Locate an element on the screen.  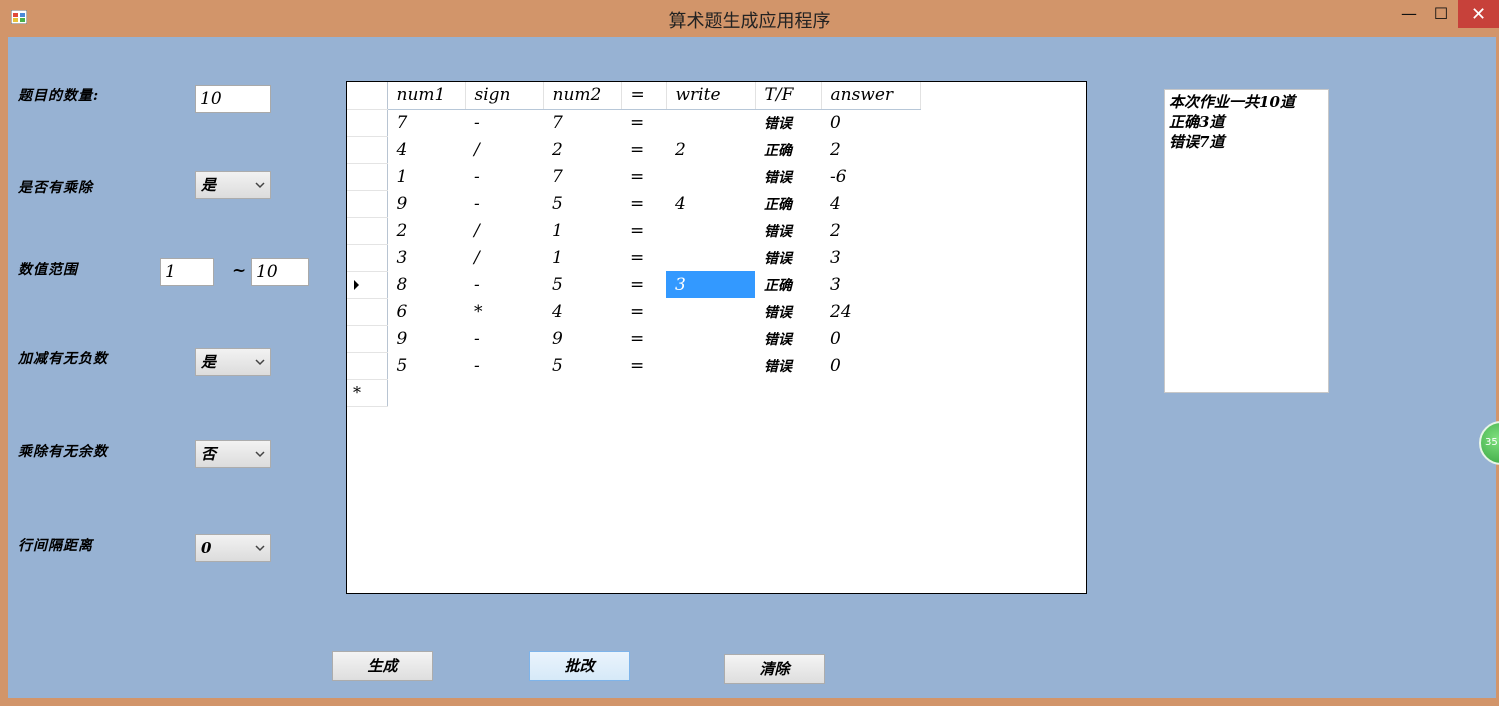
column-header-equals: = is located at coordinates (644, 96).